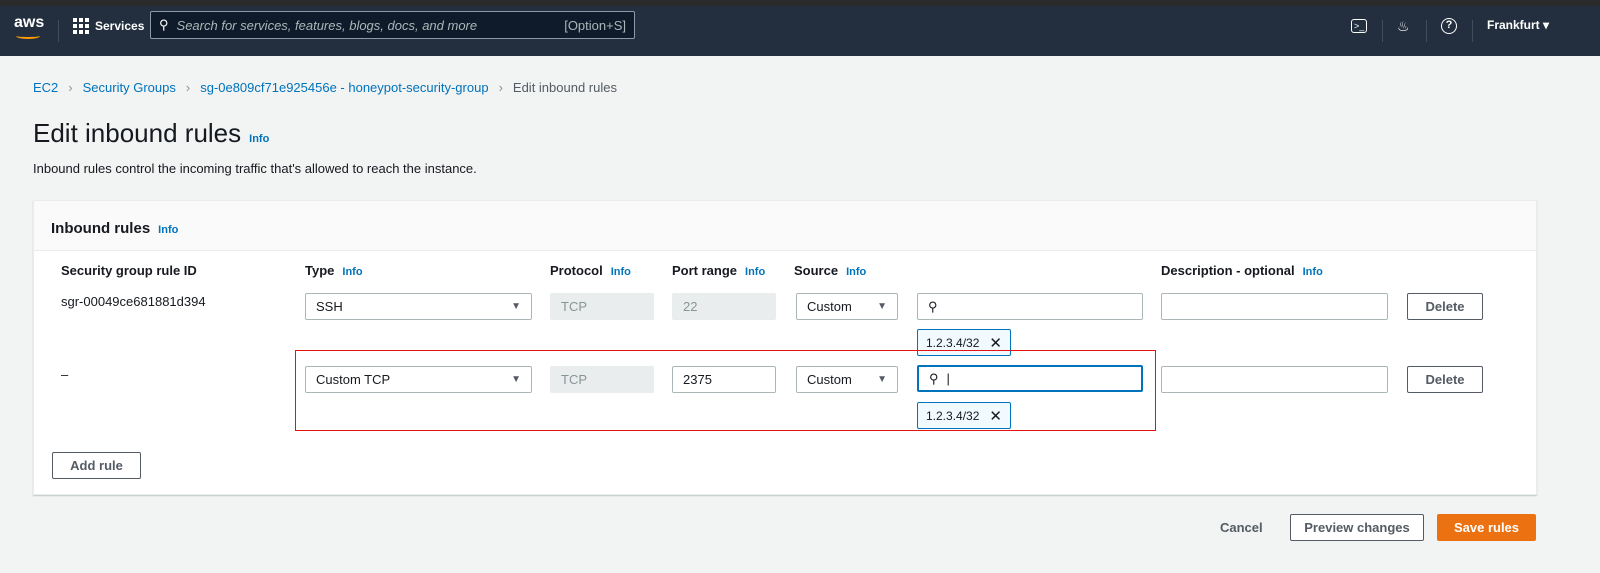  Describe the element at coordinates (129, 270) in the screenshot. I see `col-rule-id: Security group rule ID` at that location.